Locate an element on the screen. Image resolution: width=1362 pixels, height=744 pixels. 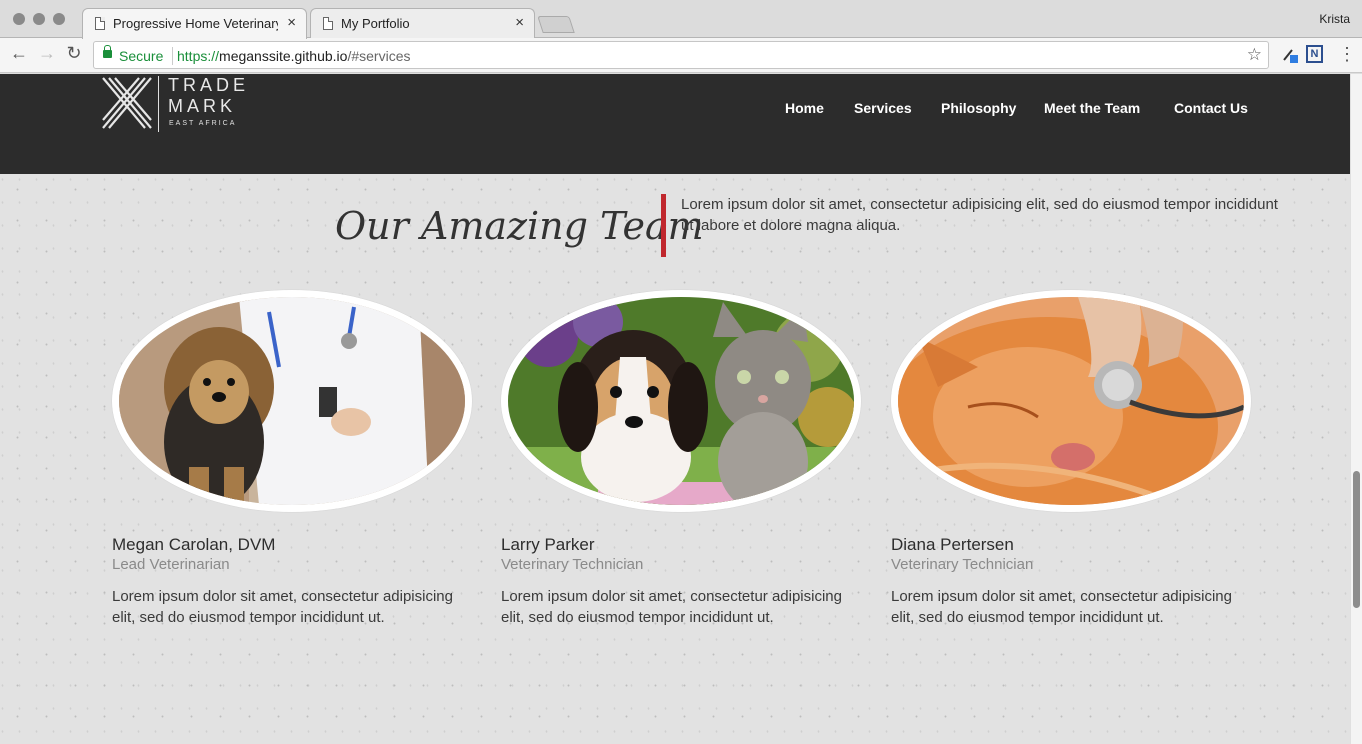
member-name: Megan Carolan, DVM is located at coordinates (194, 544).